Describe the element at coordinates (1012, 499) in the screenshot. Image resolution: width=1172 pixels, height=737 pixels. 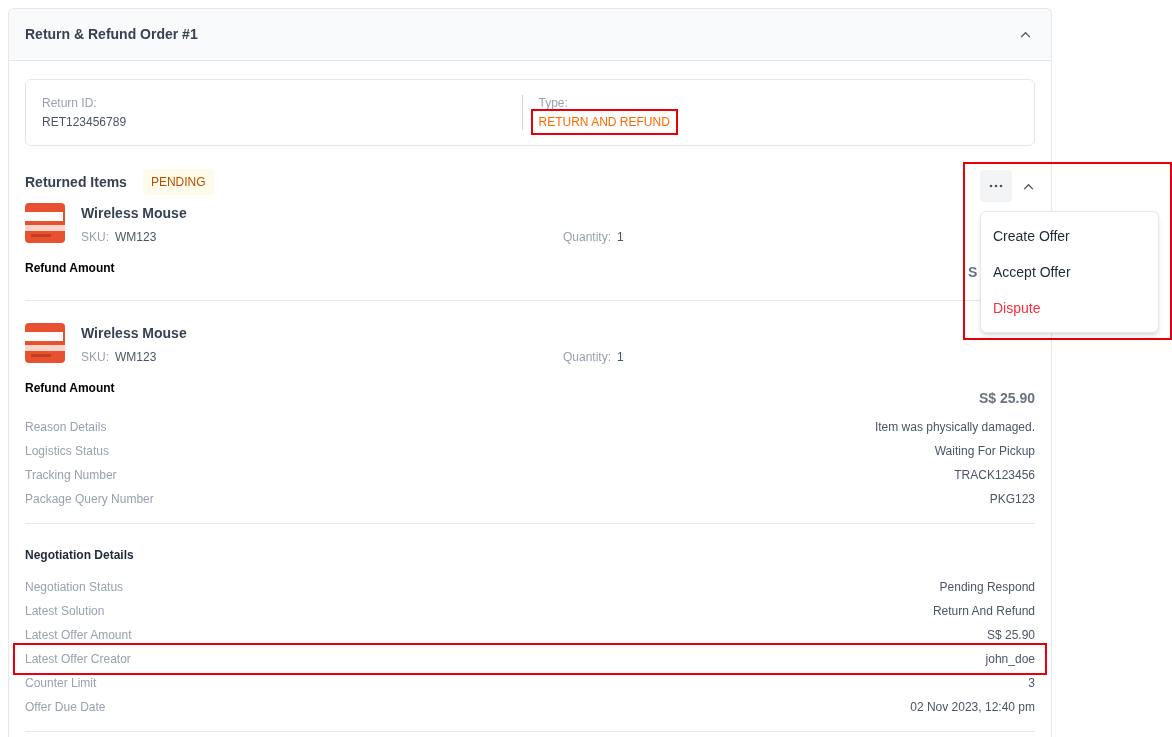
I see `detail-value: PKG123` at that location.